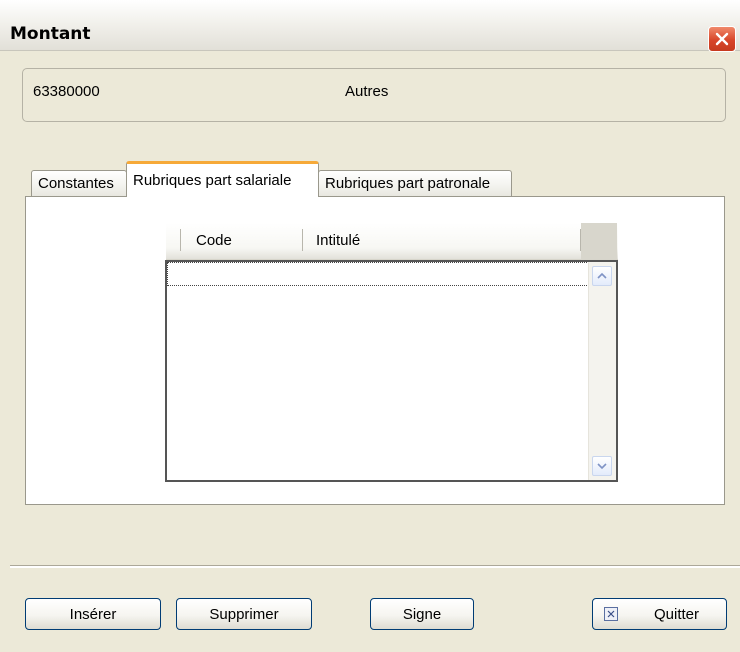  I want to click on table-row, so click(378, 274).